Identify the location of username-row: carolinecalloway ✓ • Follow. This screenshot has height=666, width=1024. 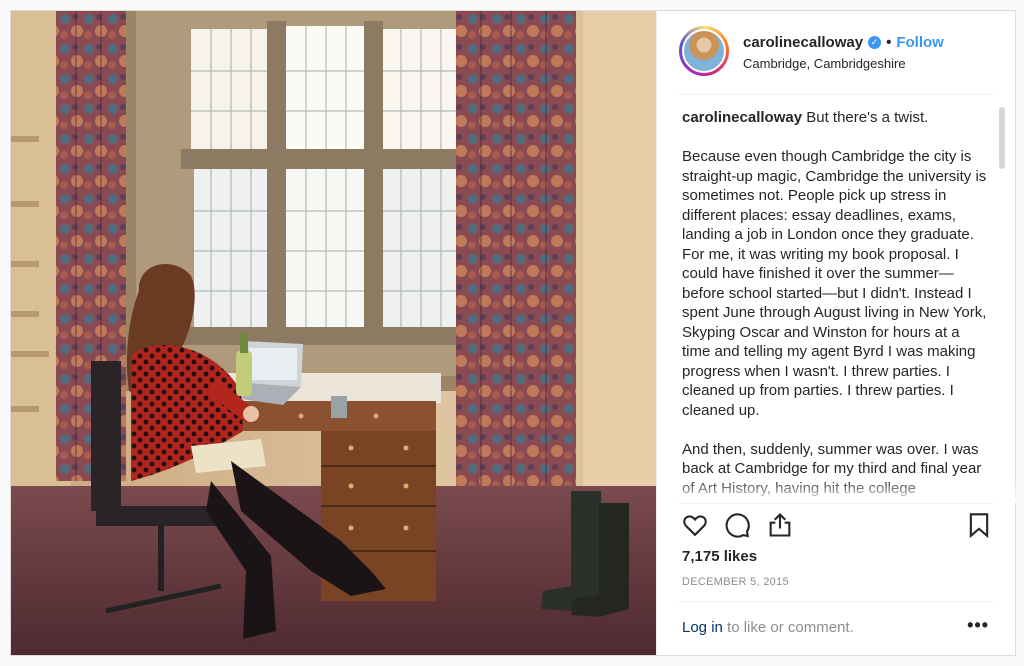
(843, 42).